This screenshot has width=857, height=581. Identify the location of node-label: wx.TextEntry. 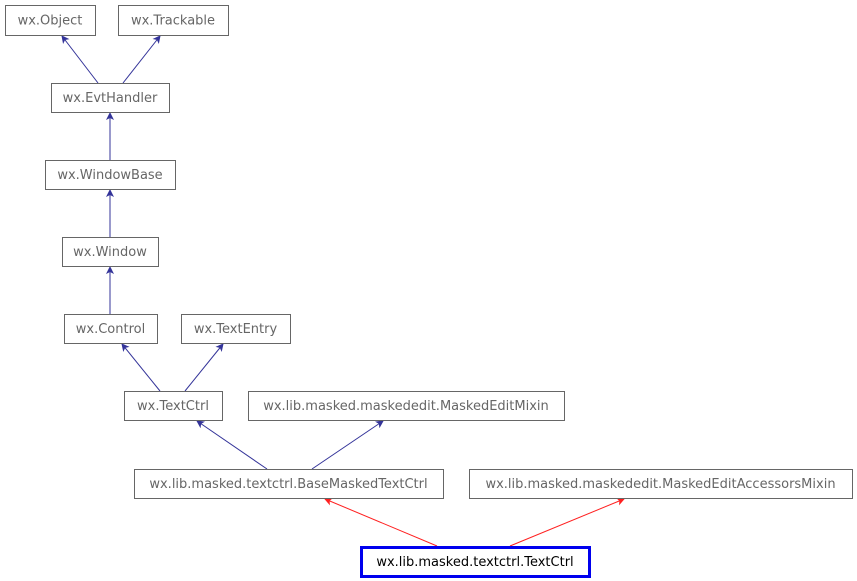
(236, 329).